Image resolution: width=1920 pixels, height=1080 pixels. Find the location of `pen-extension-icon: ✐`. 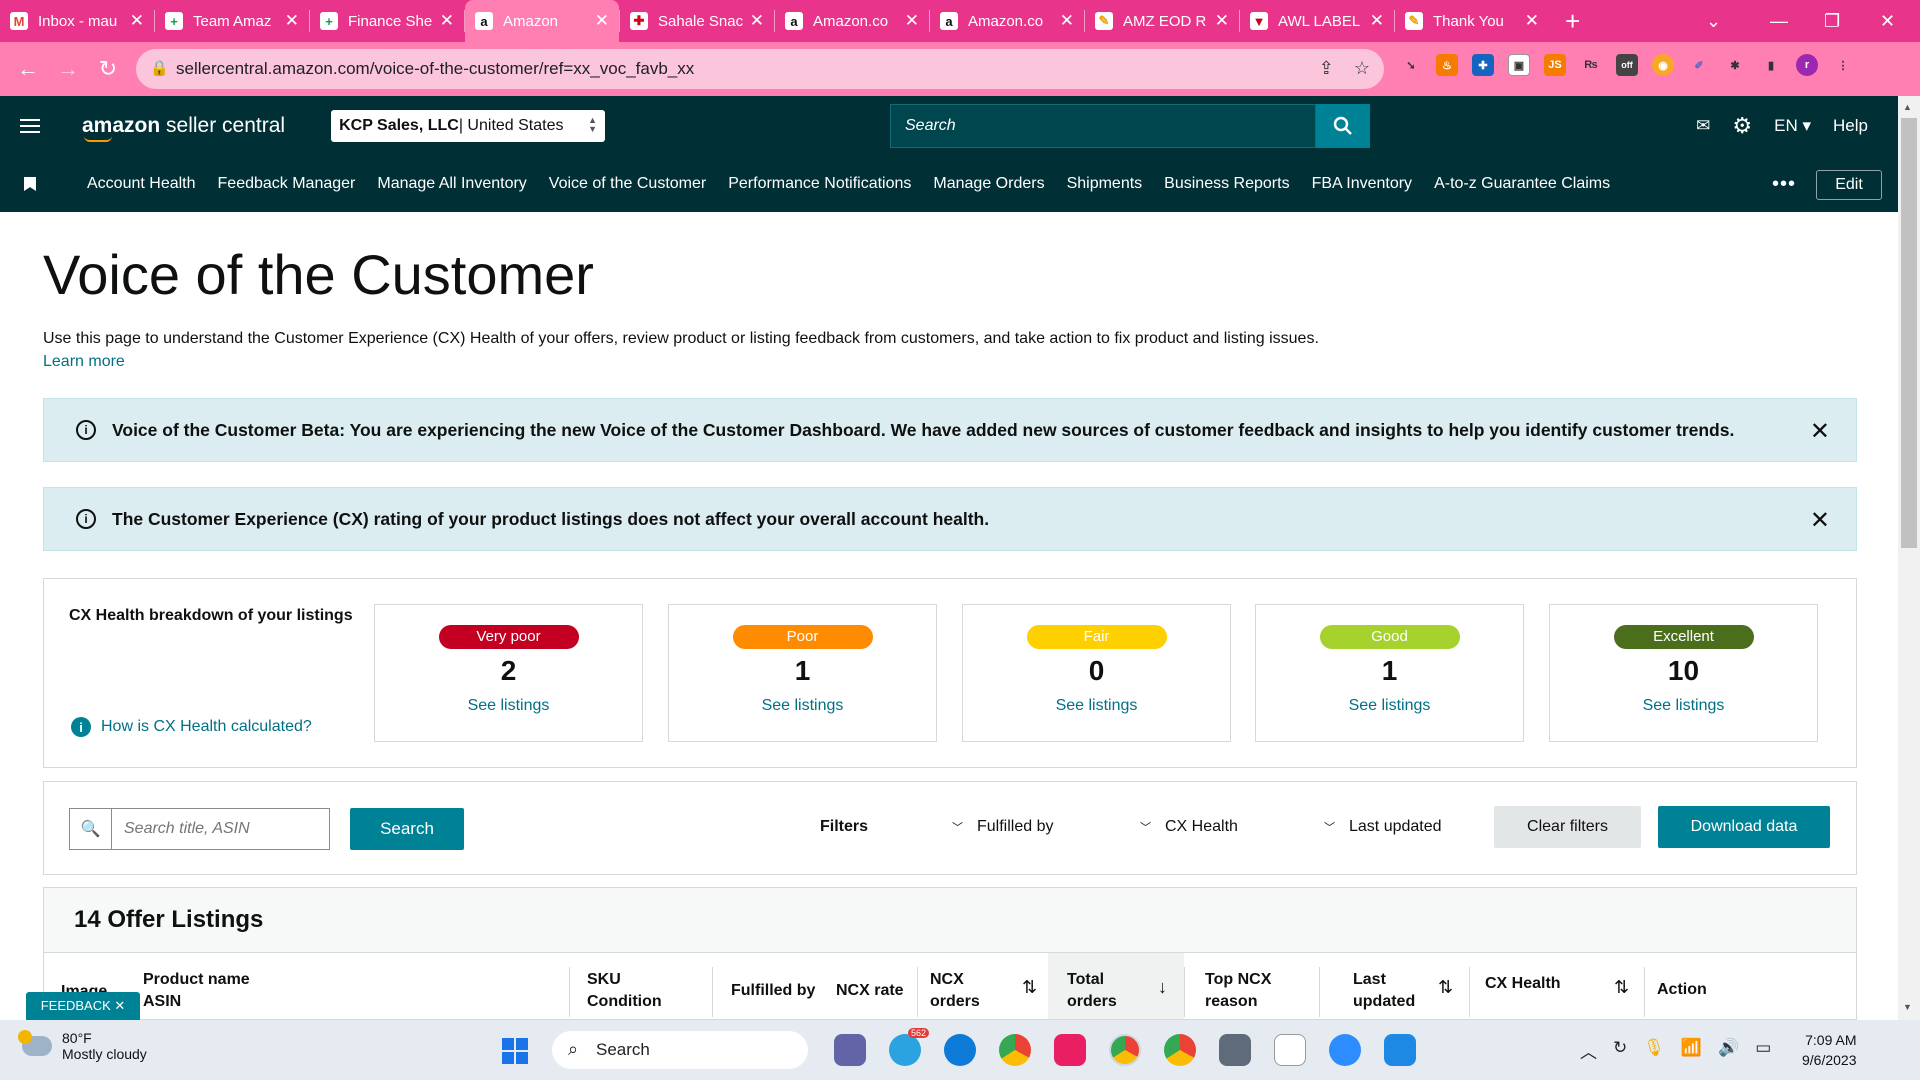

pen-extension-icon: ✐ is located at coordinates (1699, 65).